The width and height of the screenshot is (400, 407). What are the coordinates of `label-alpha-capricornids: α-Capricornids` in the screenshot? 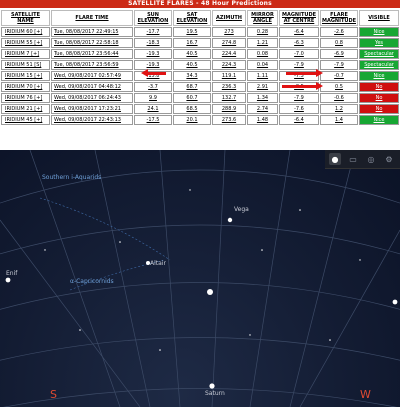 It's located at (92, 281).